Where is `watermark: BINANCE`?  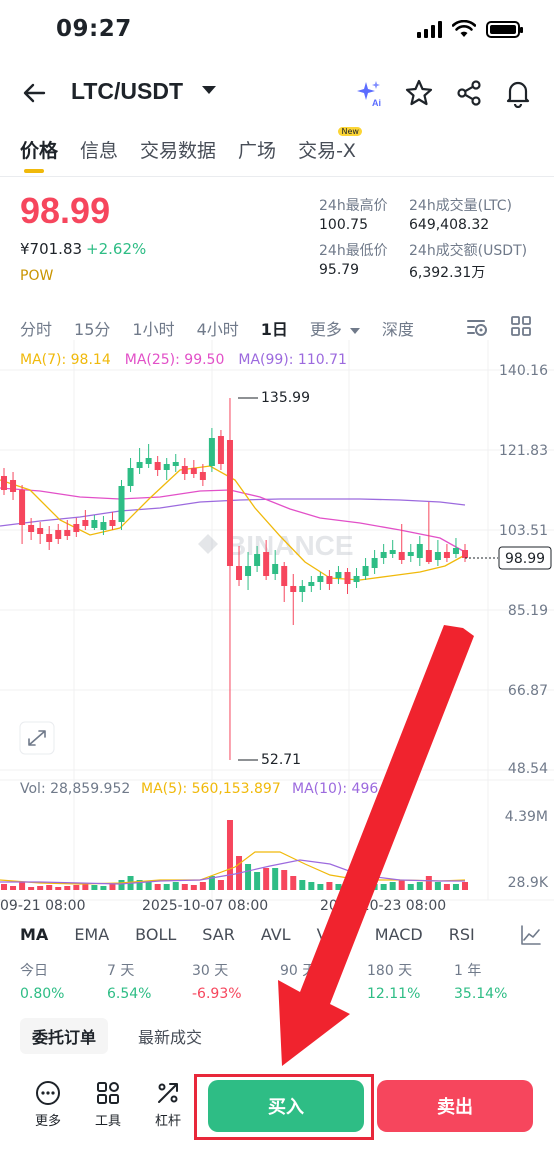
watermark: BINANCE is located at coordinates (276, 545).